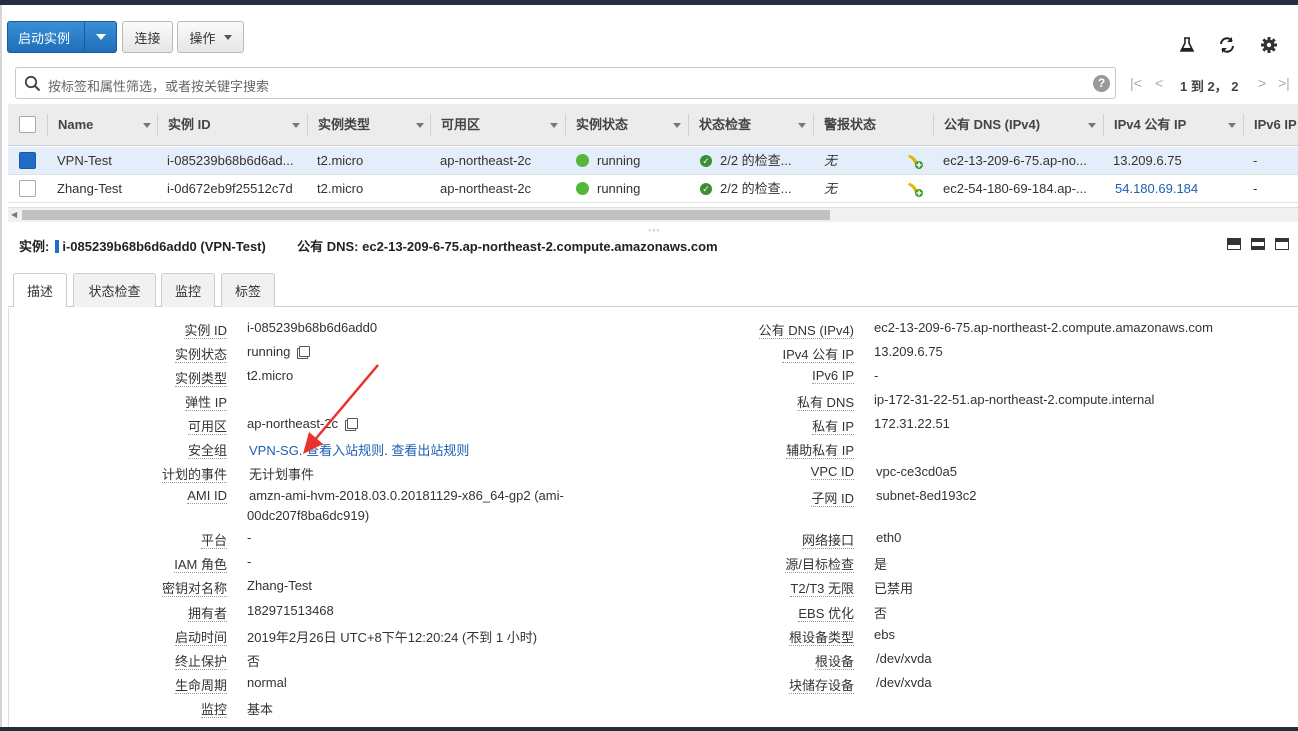  I want to click on column-header-instance-type: 实例类型, so click(344, 125).